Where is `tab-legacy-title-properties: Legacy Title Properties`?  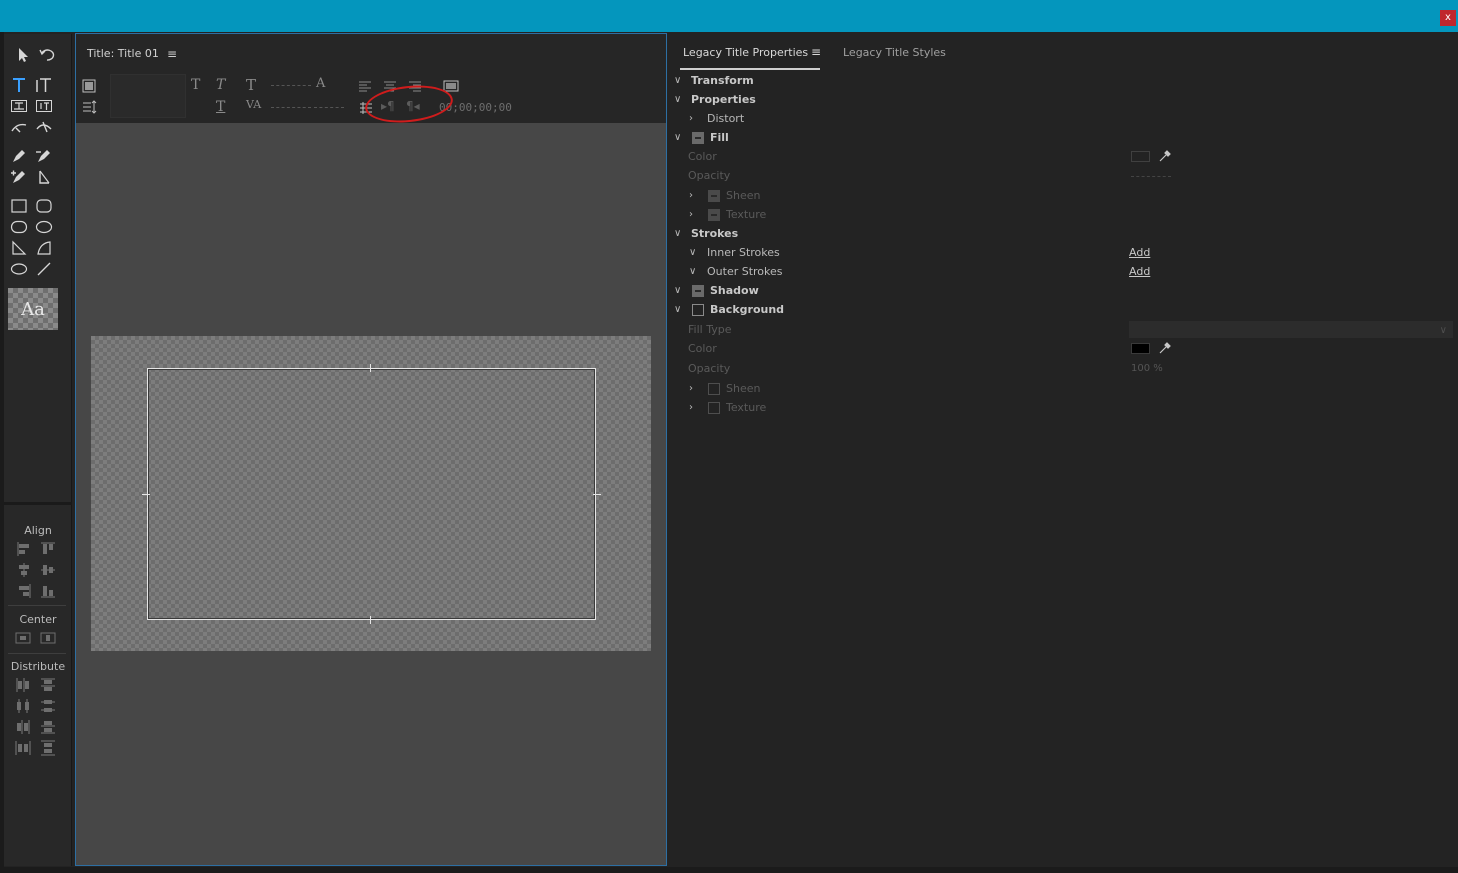 tab-legacy-title-properties: Legacy Title Properties is located at coordinates (745, 52).